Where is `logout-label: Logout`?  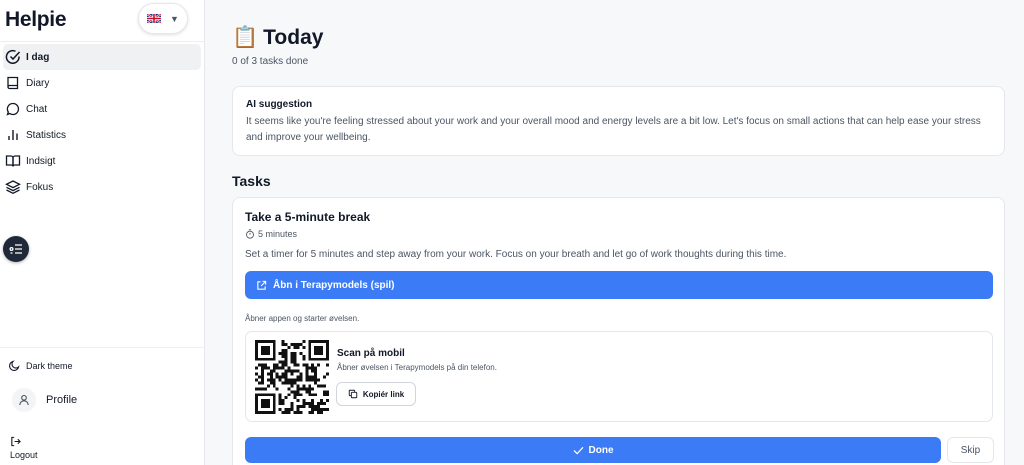
logout-label: Logout is located at coordinates (24, 455).